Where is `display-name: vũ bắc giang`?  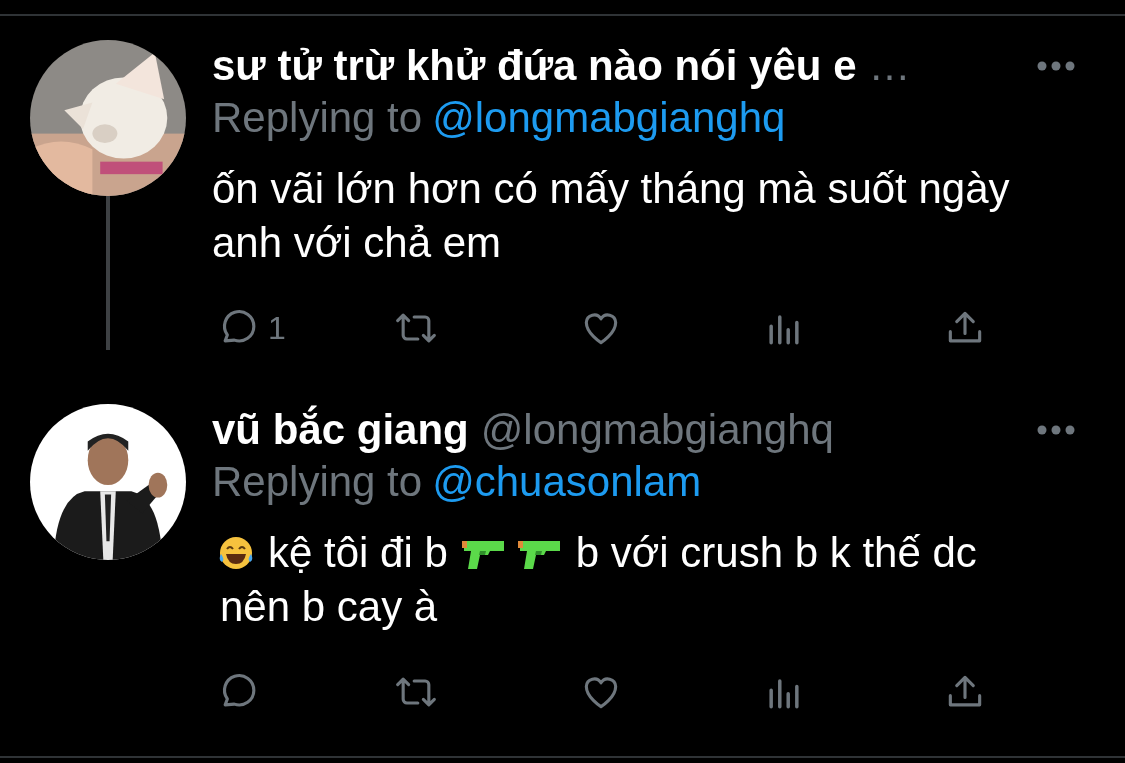
display-name: vũ bắc giang is located at coordinates (340, 430).